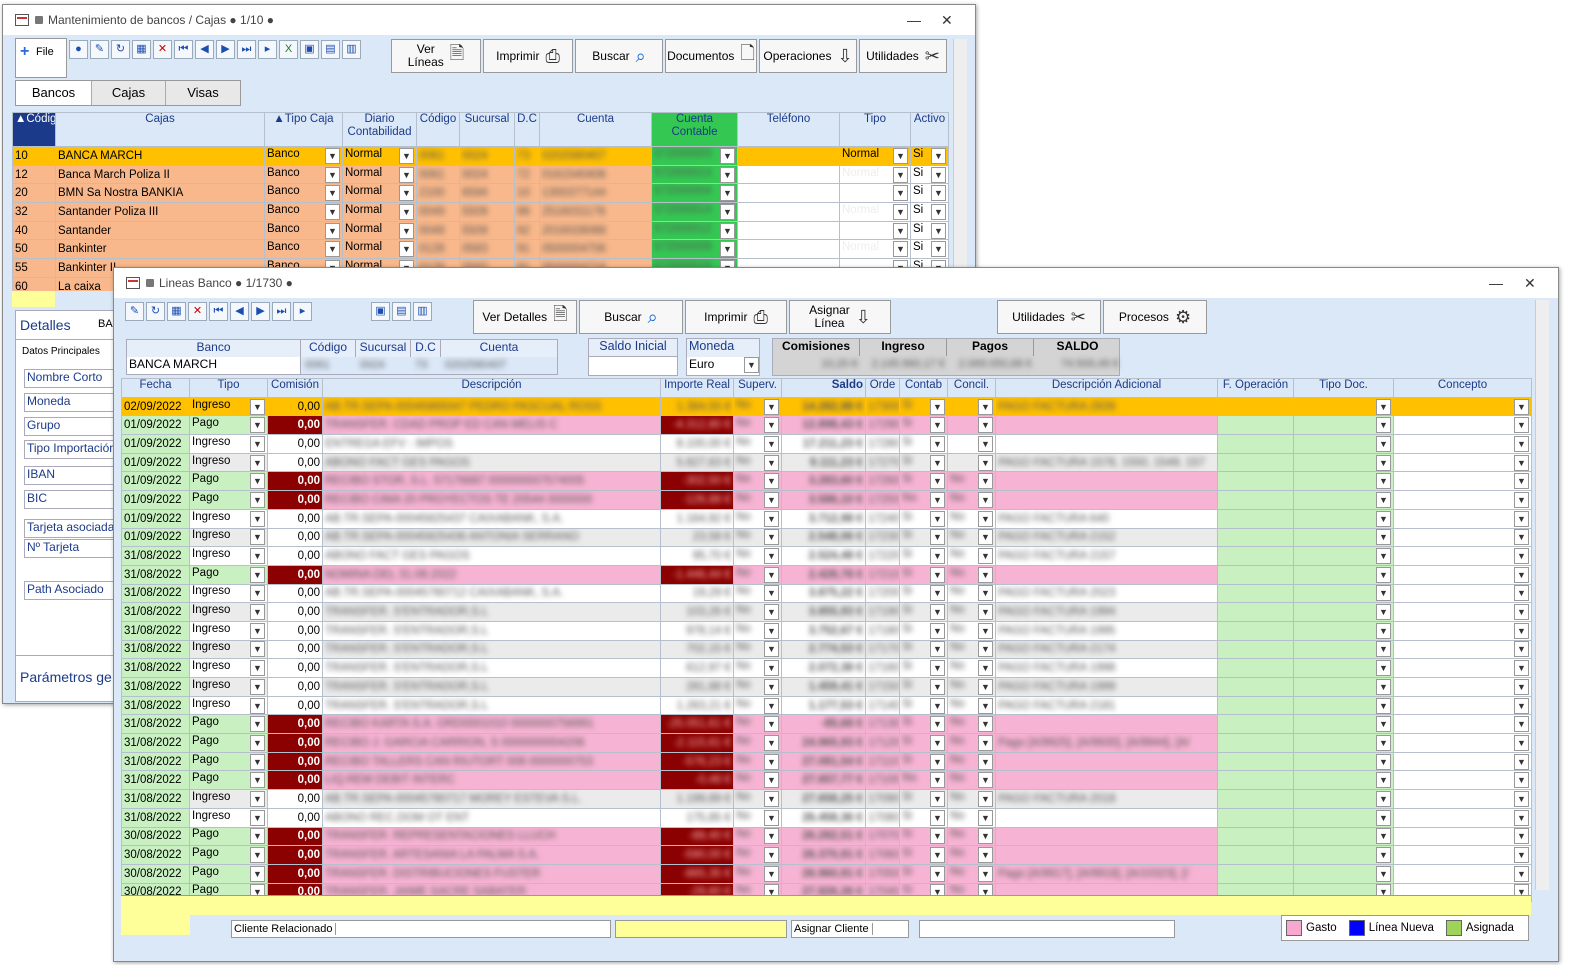 The height and width of the screenshot is (965, 1596). I want to click on table-cell: 30/08/2022, so click(155, 836).